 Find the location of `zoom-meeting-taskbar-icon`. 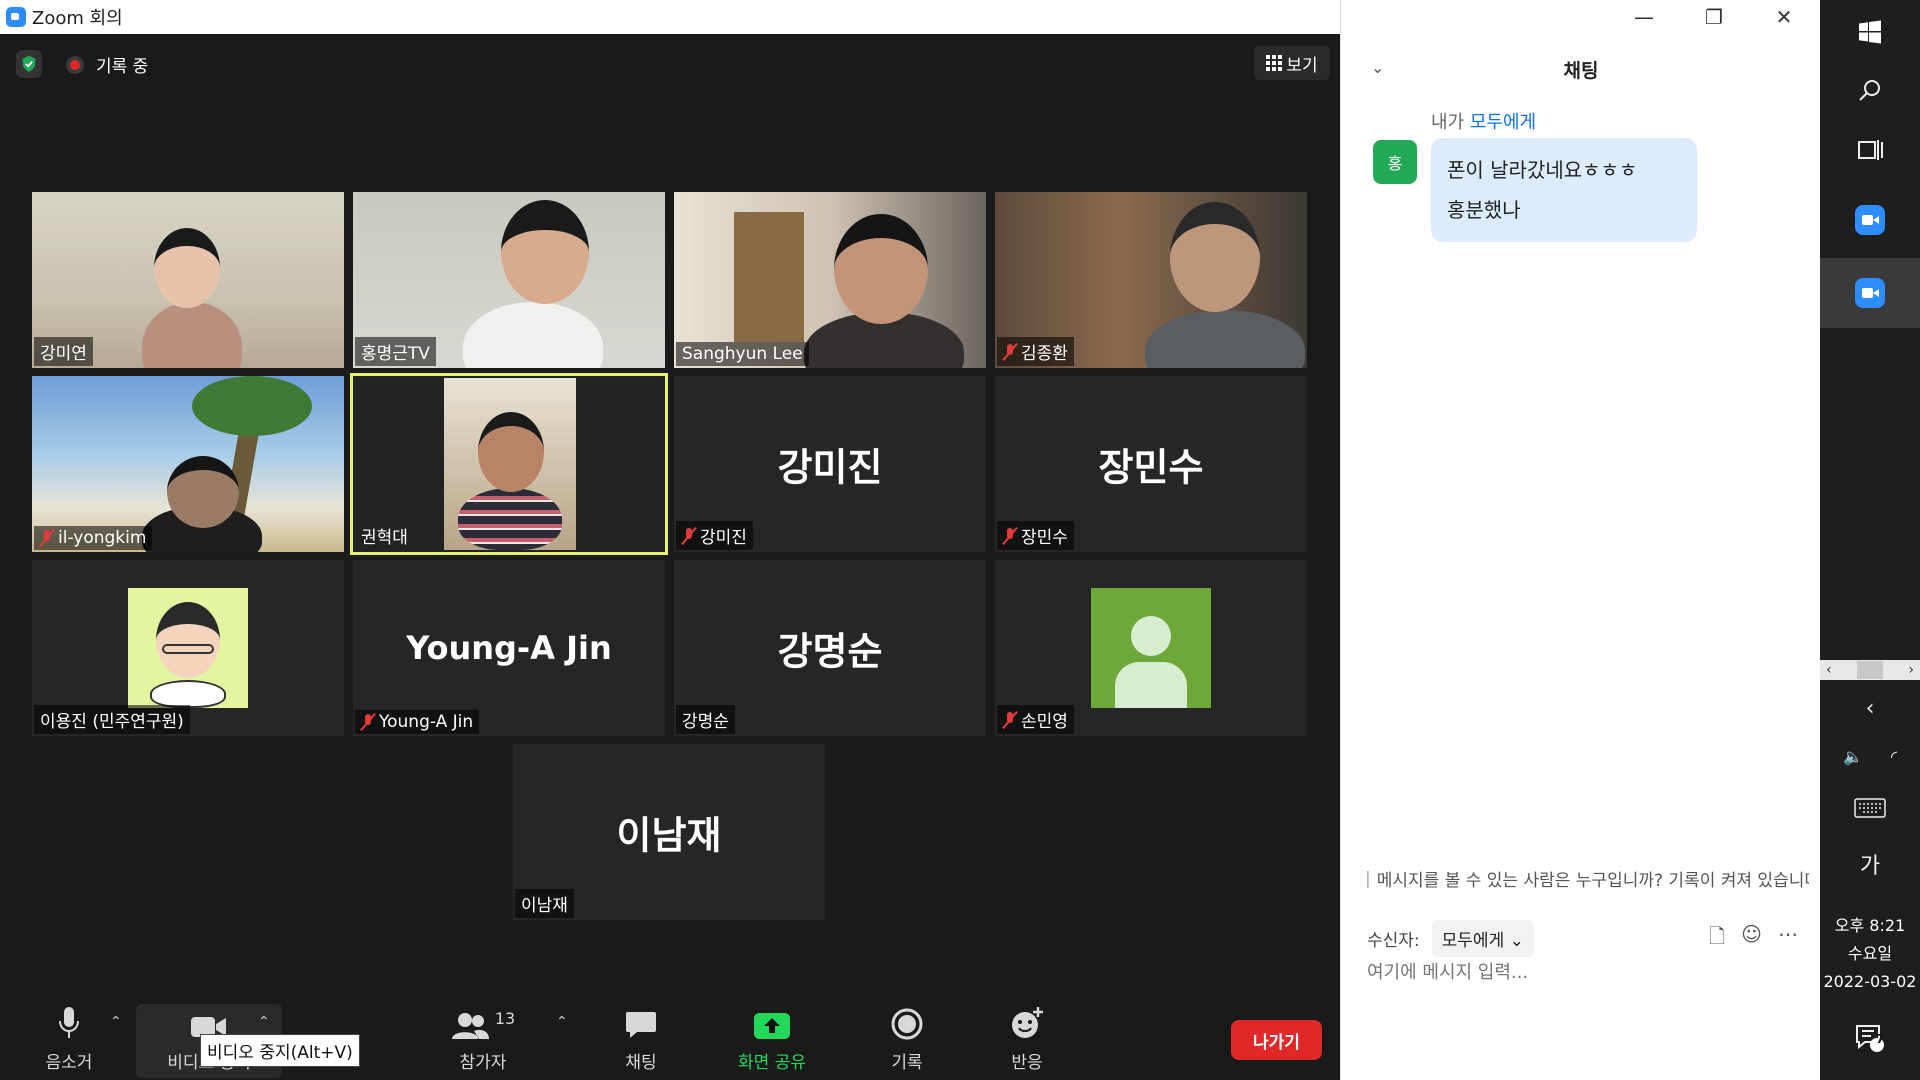

zoom-meeting-taskbar-icon is located at coordinates (1870, 293).